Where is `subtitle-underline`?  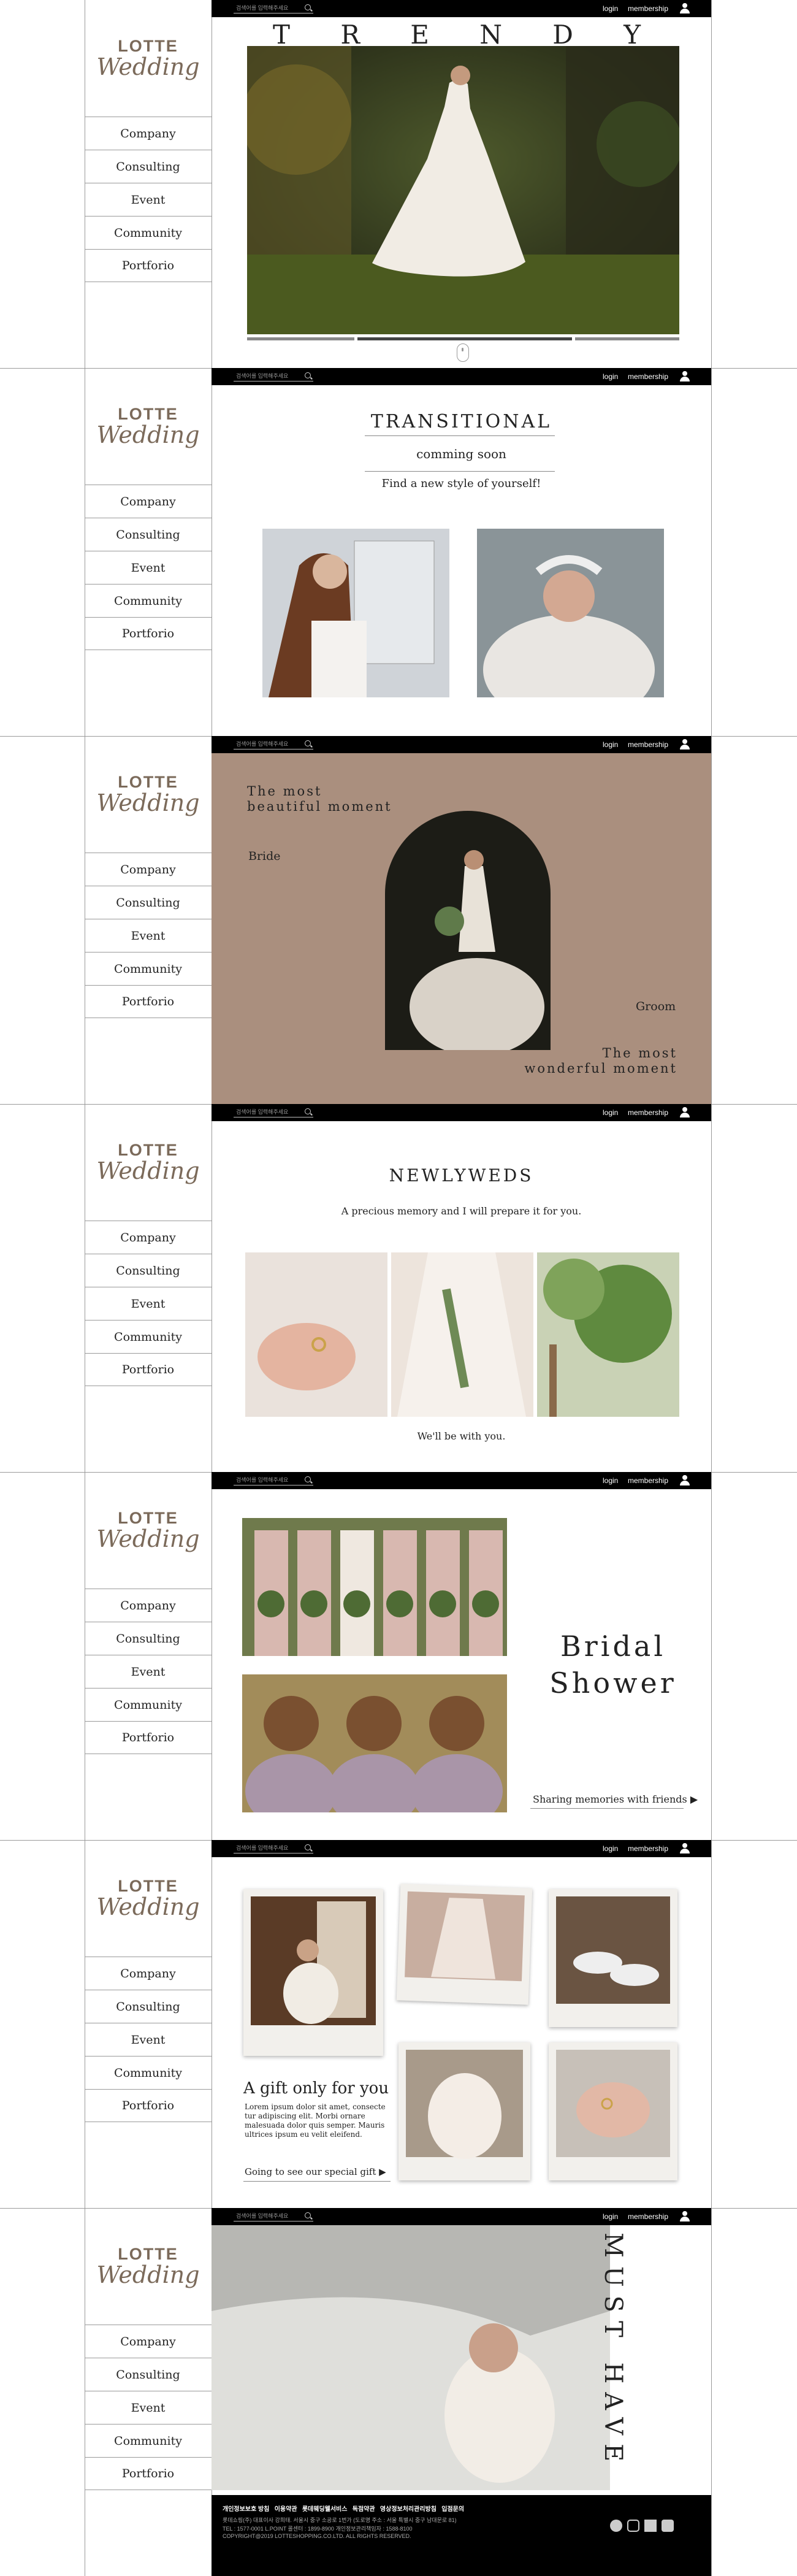 subtitle-underline is located at coordinates (460, 471).